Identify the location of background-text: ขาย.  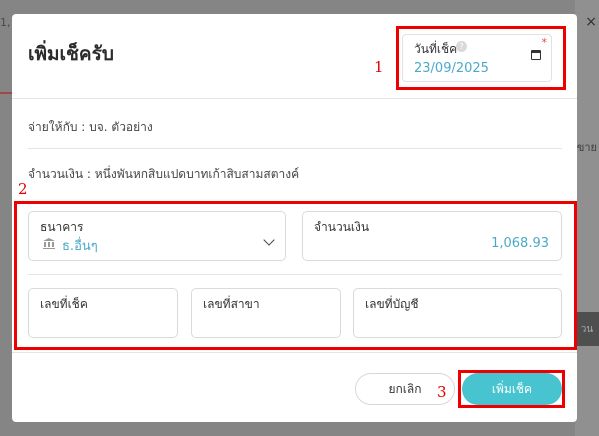
(586, 147).